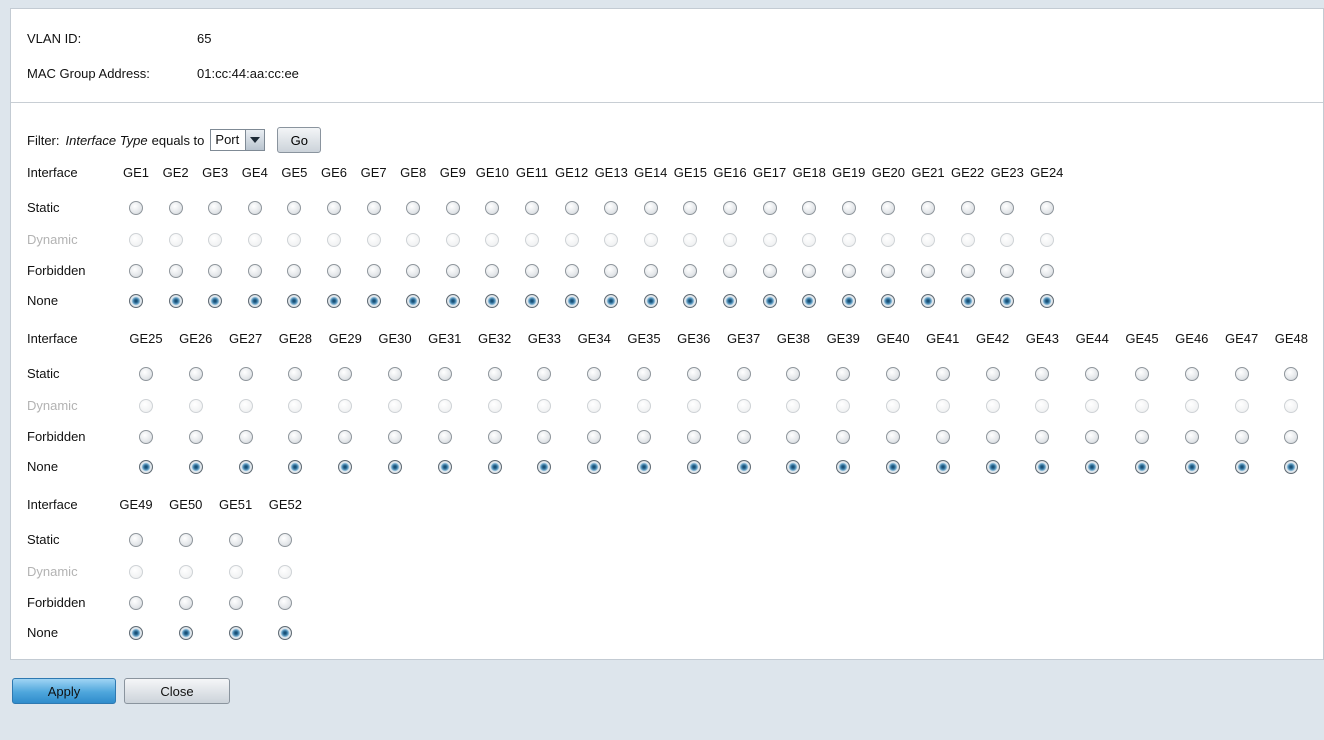 Image resolution: width=1324 pixels, height=740 pixels. What do you see at coordinates (295, 437) in the screenshot?
I see `forbidden-radio-ge28` at bounding box center [295, 437].